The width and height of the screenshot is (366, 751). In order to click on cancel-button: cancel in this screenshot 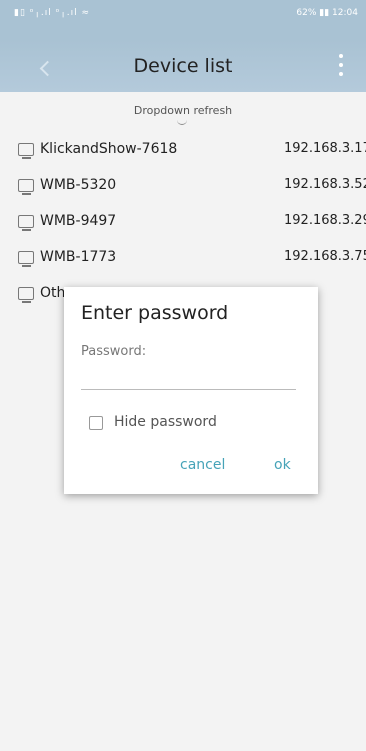, I will do `click(202, 465)`.